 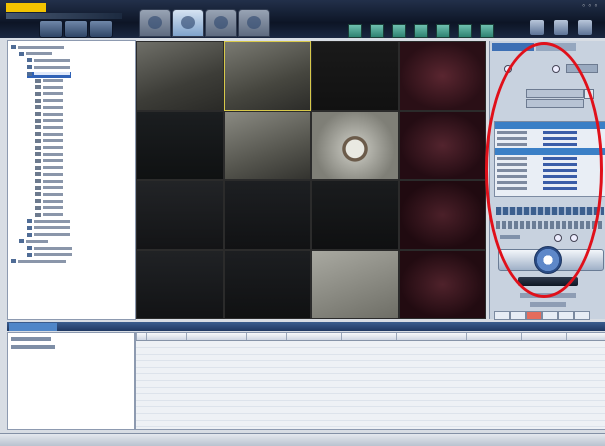 What do you see at coordinates (254, 23) in the screenshot?
I see `tab-config` at bounding box center [254, 23].